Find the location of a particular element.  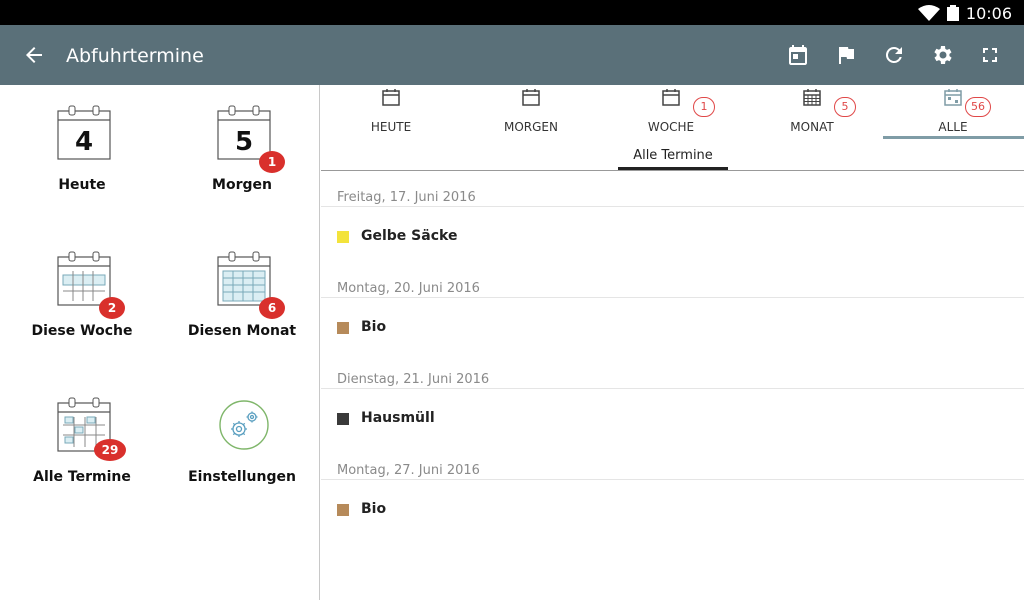

calendar-day-icon: 4 is located at coordinates (84, 132).